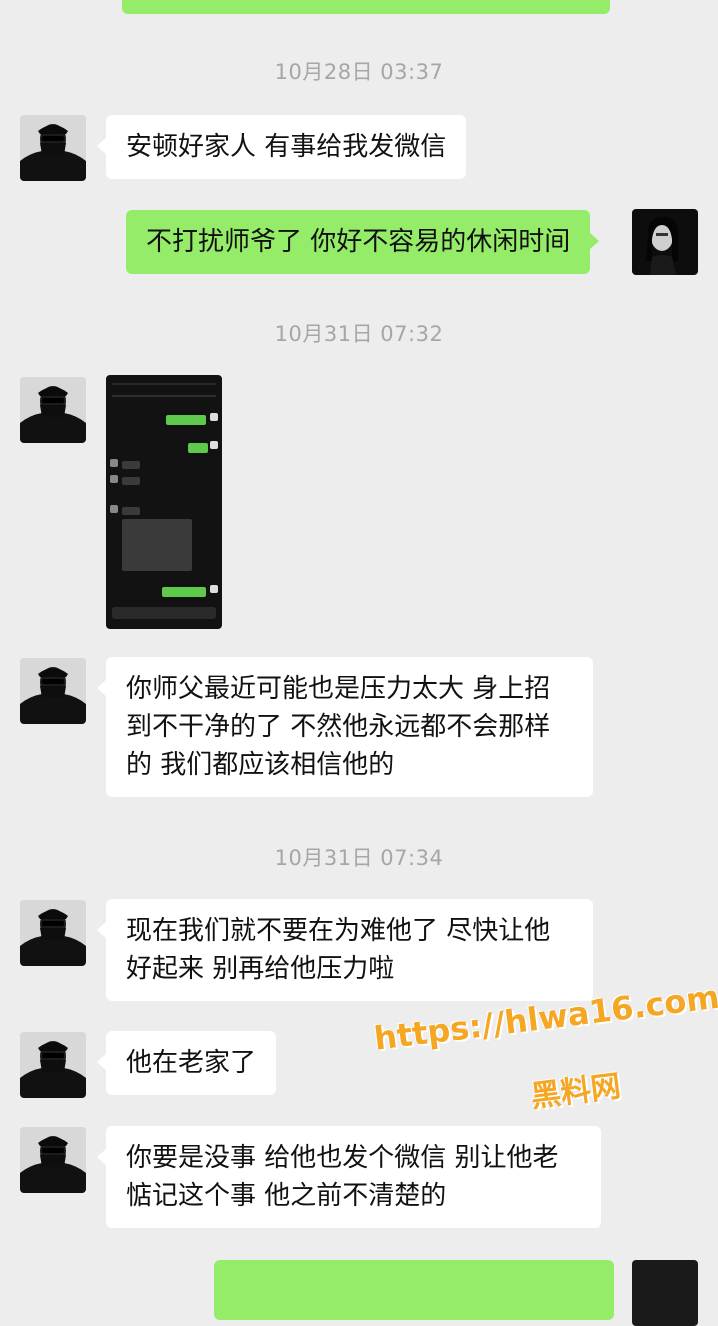  Describe the element at coordinates (345, 950) in the screenshot. I see `message-bubble: 现在我们就不要在为难他了 尽快让他 好起来 别再给他压力啦` at that location.